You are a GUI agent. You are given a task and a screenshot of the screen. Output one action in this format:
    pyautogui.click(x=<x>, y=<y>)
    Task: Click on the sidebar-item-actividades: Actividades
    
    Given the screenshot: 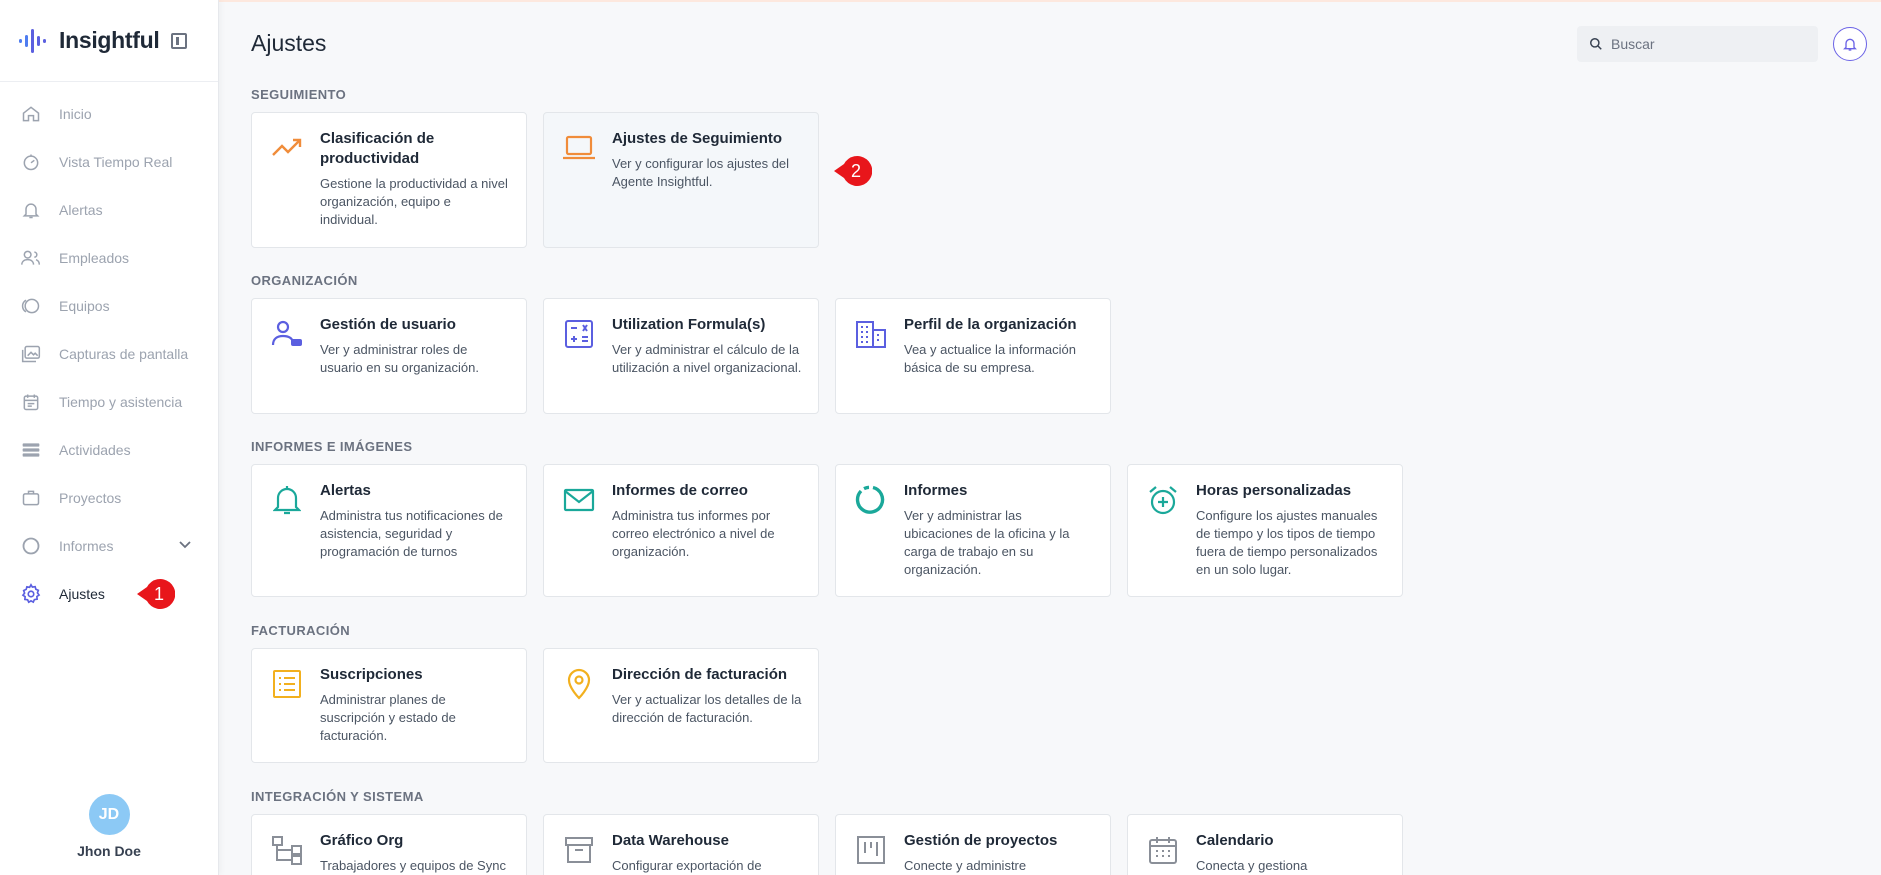 What is the action you would take?
    pyautogui.click(x=109, y=450)
    